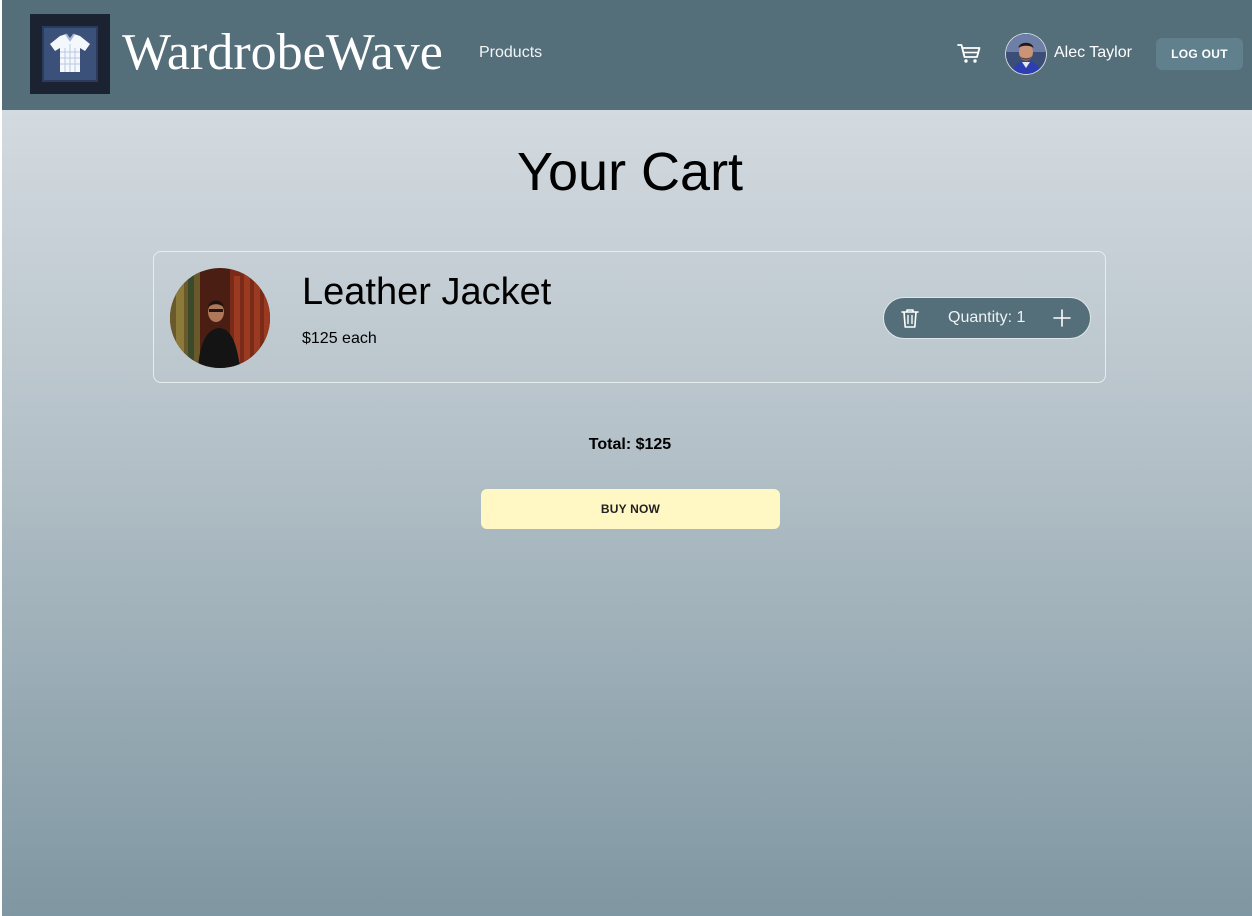 This screenshot has width=1252, height=916. I want to click on user-avatar-image, so click(1026, 54).